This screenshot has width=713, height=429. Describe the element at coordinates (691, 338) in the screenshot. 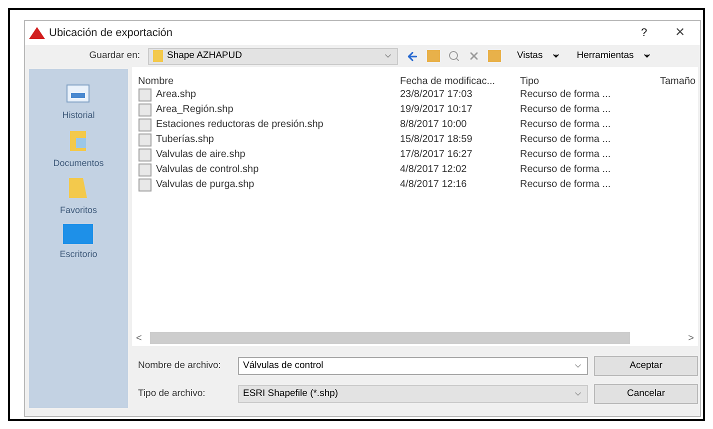

I see `scroll-right-button: >` at that location.